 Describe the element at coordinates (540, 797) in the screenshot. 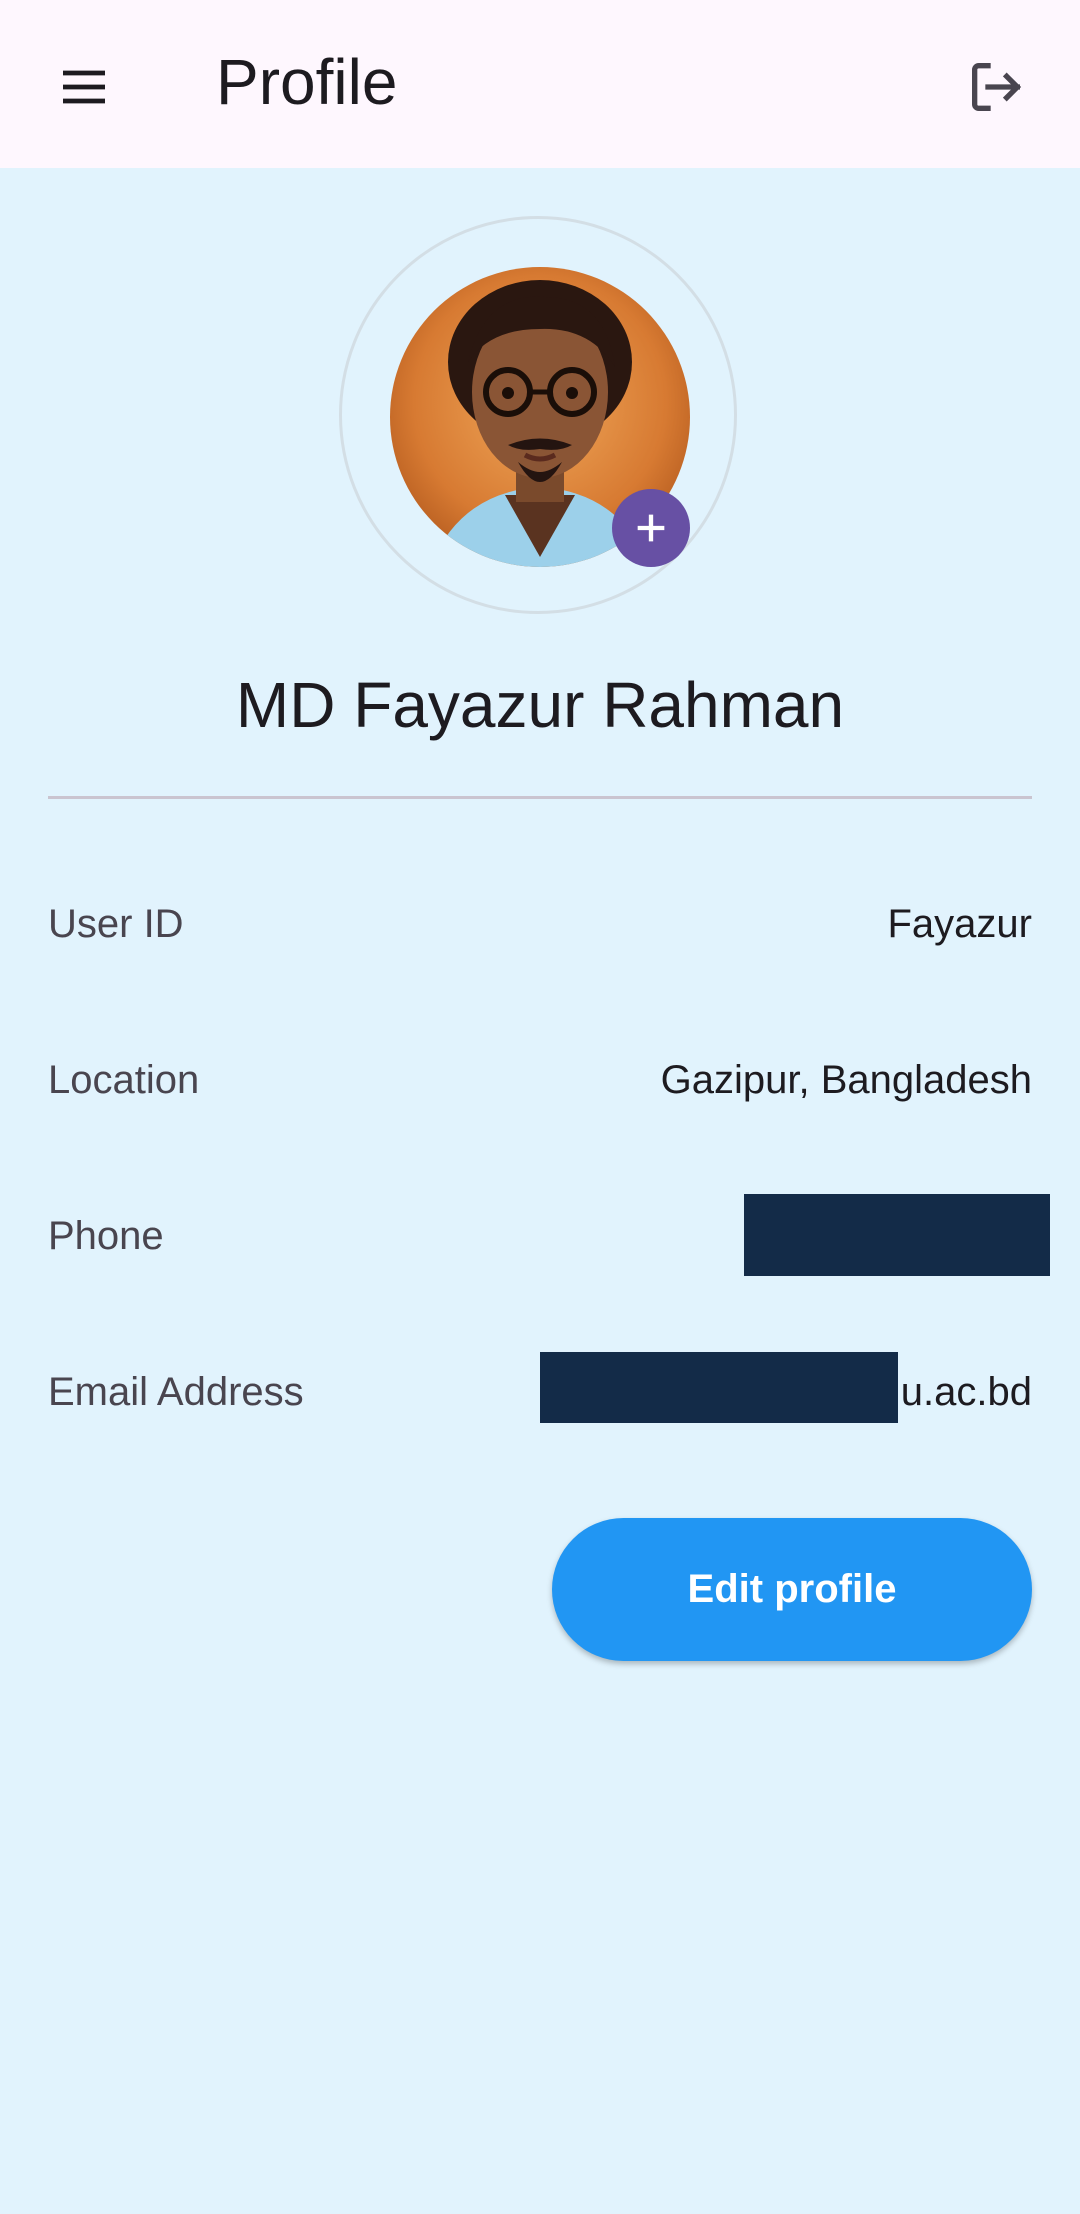

I see `divider` at that location.